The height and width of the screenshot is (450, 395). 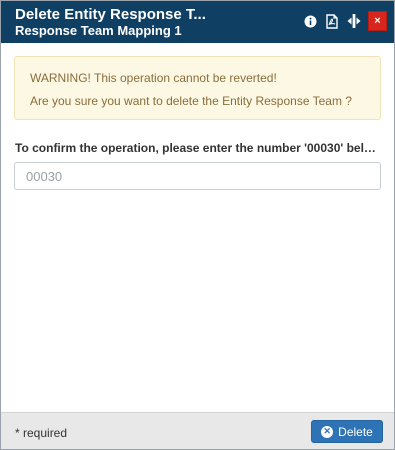 I want to click on pdf-icon, so click(x=332, y=21).